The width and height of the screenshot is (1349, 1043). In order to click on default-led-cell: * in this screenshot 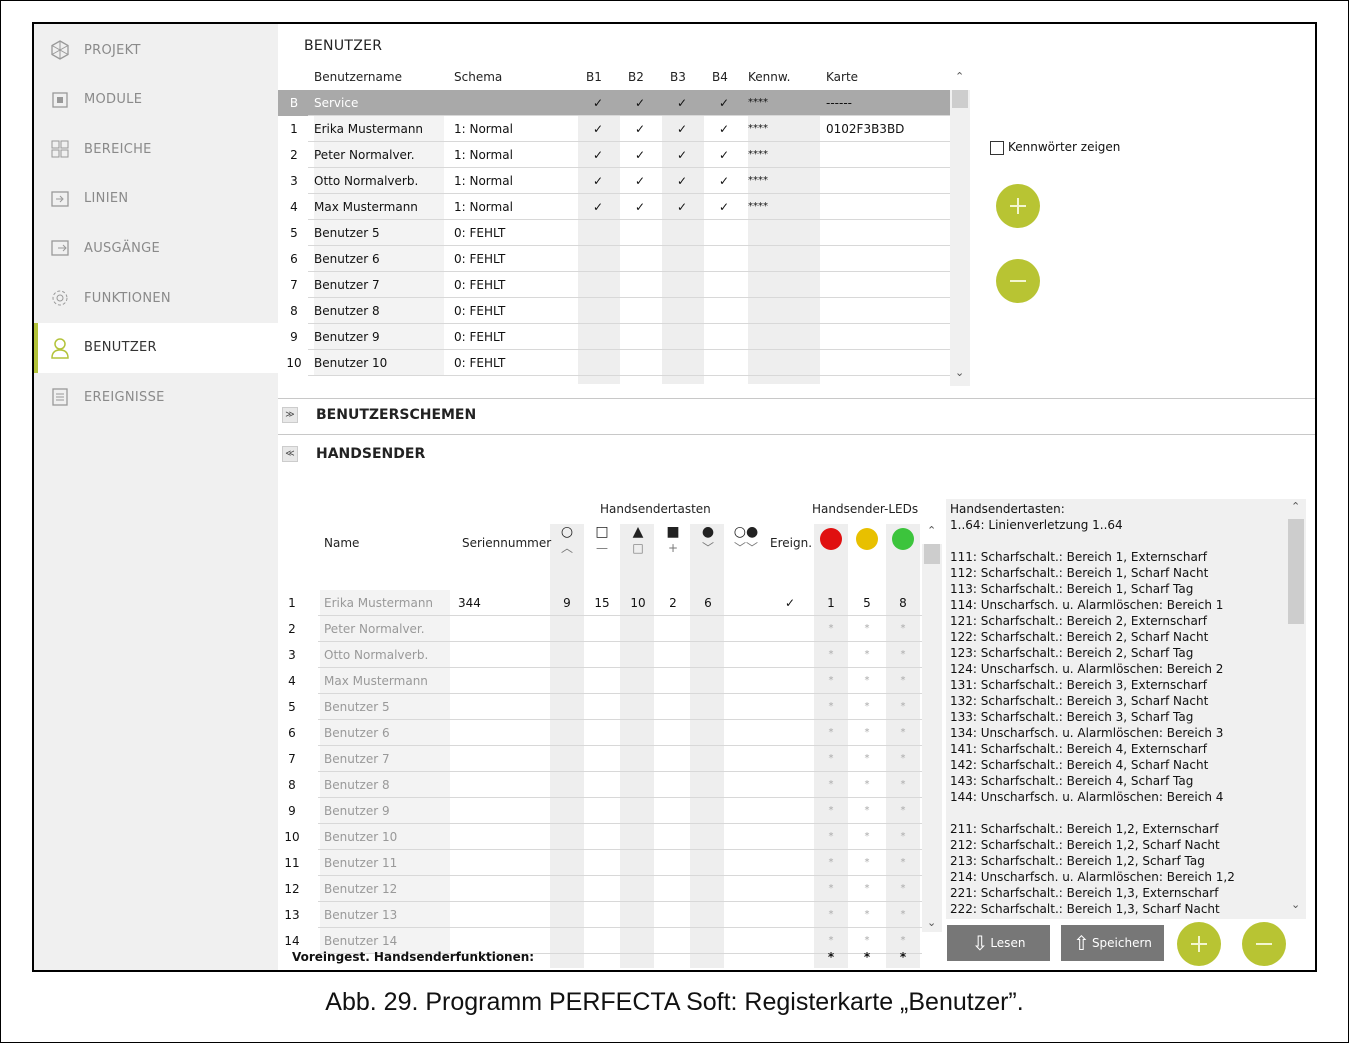, I will do `click(867, 957)`.